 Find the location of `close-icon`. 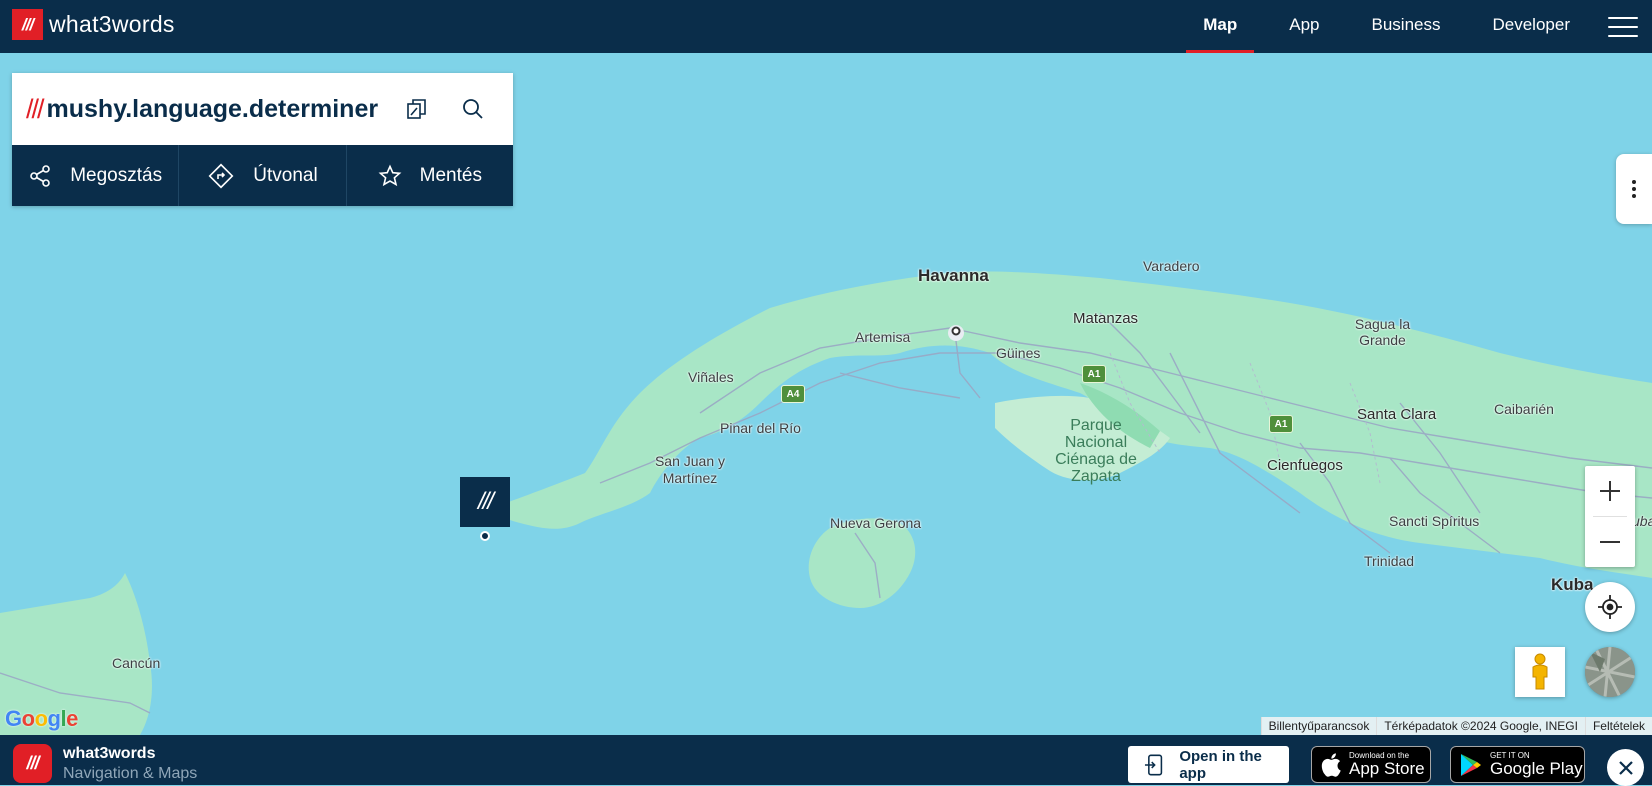

close-icon is located at coordinates (1625, 767).